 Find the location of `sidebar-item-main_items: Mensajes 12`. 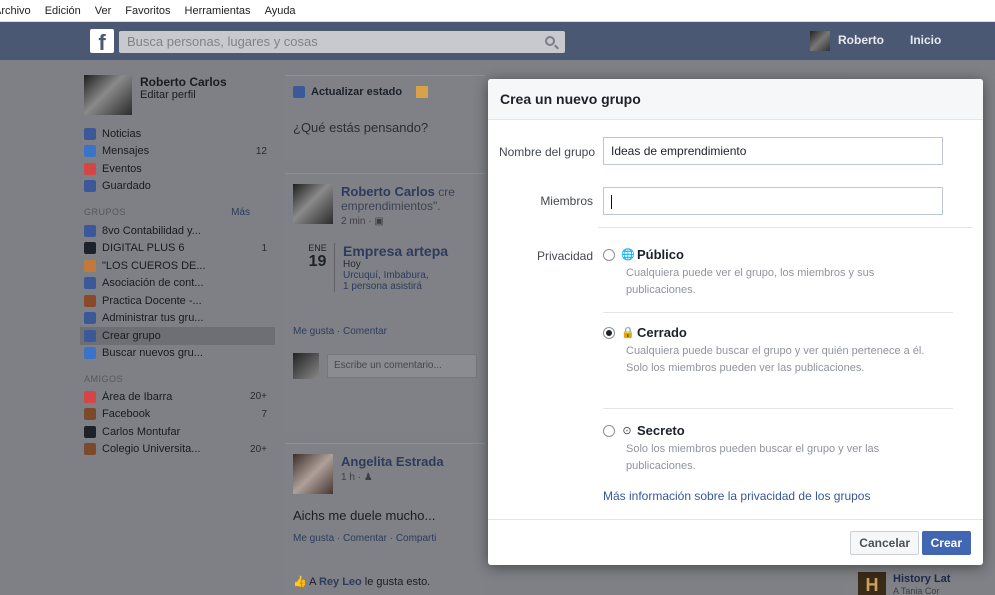

sidebar-item-main_items: Mensajes 12 is located at coordinates (177, 152).